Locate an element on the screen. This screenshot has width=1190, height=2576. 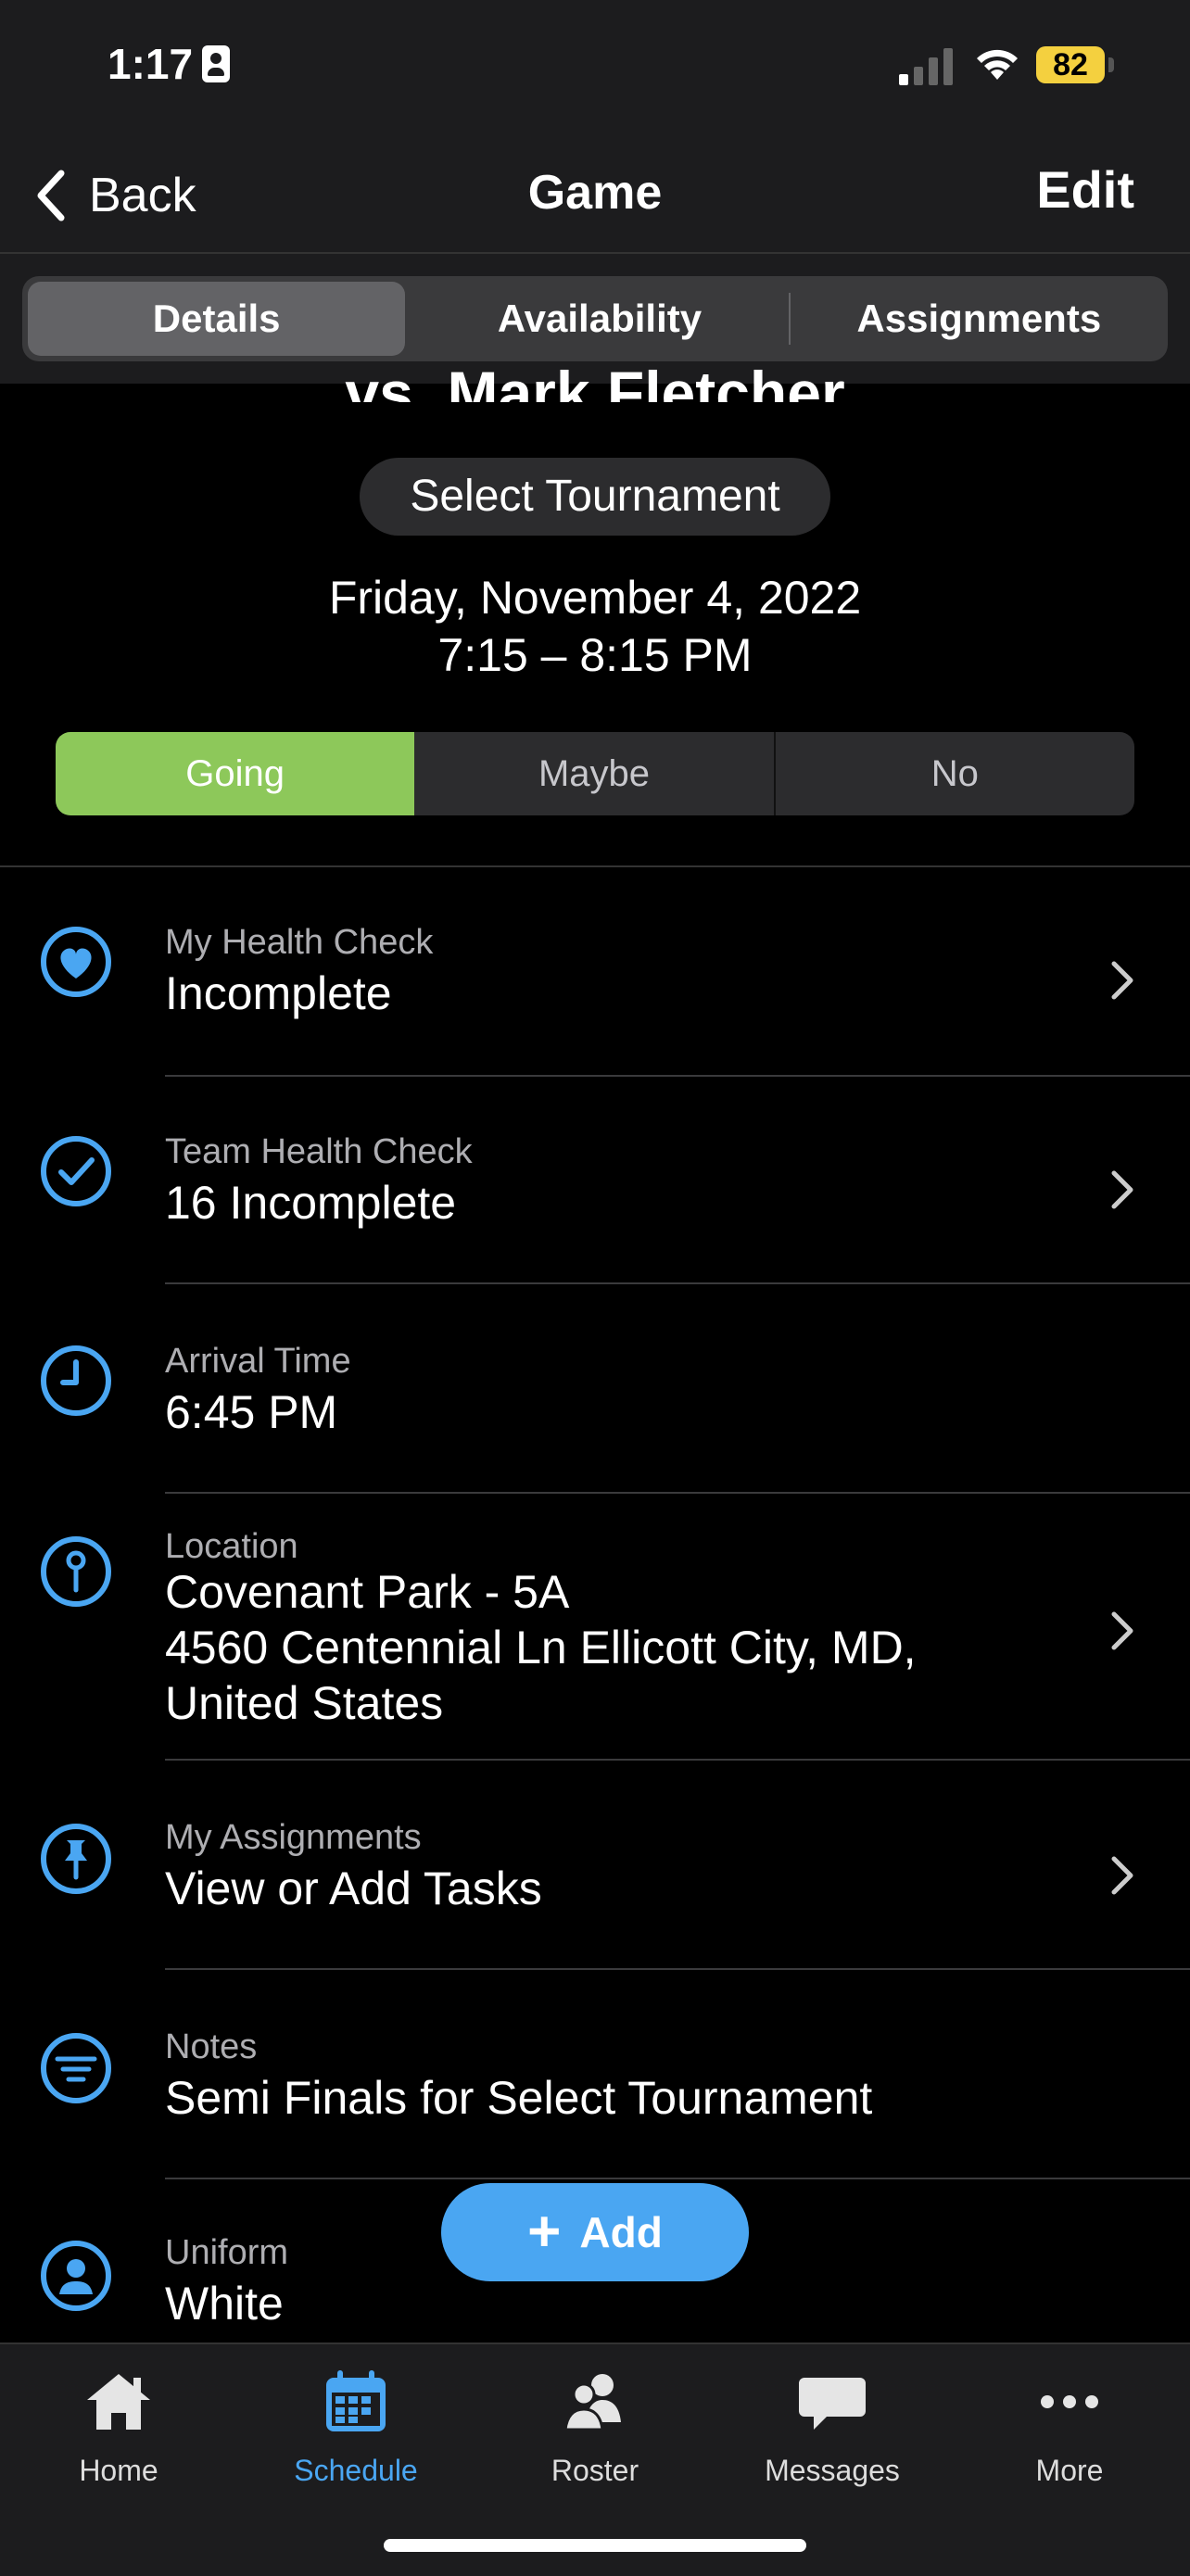
add-button: + Add is located at coordinates (595, 2232).